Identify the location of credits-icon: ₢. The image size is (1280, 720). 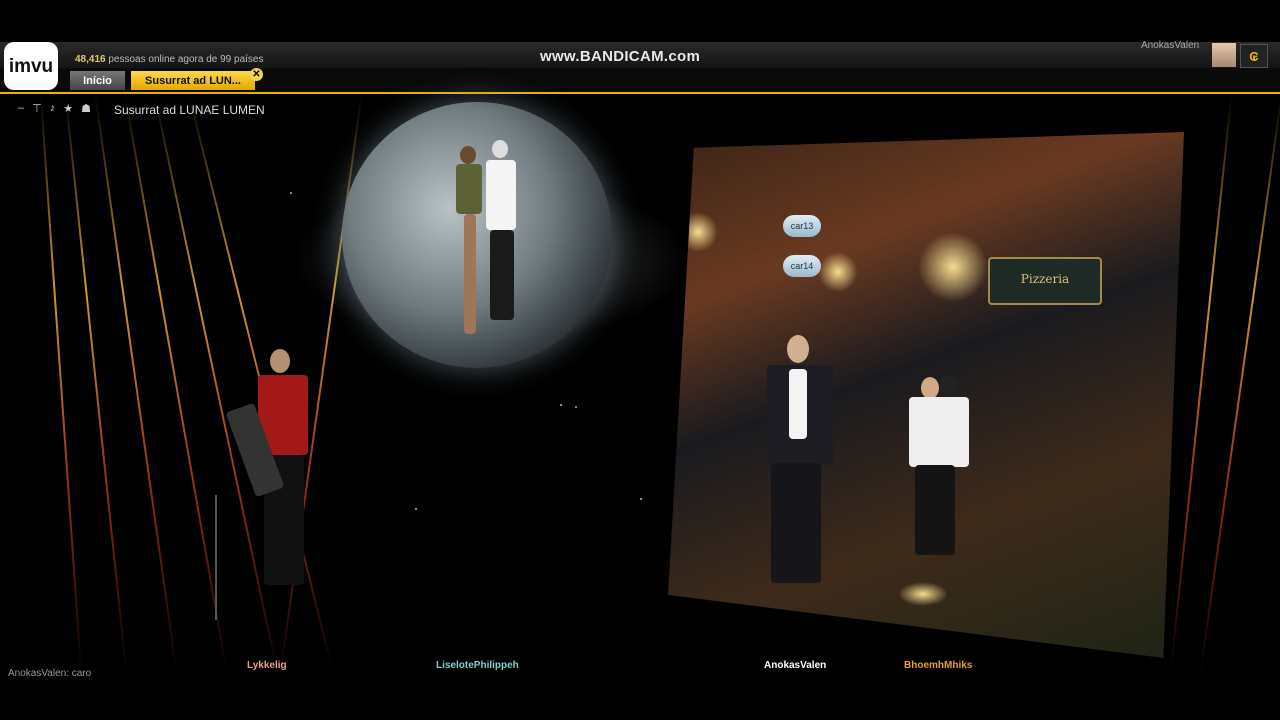
(1254, 56).